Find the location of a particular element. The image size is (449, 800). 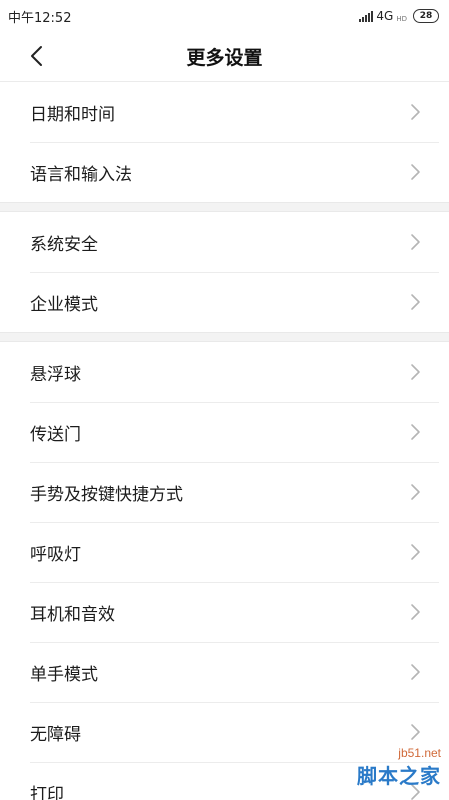

settings-item-label: 单手模式 is located at coordinates (64, 674).